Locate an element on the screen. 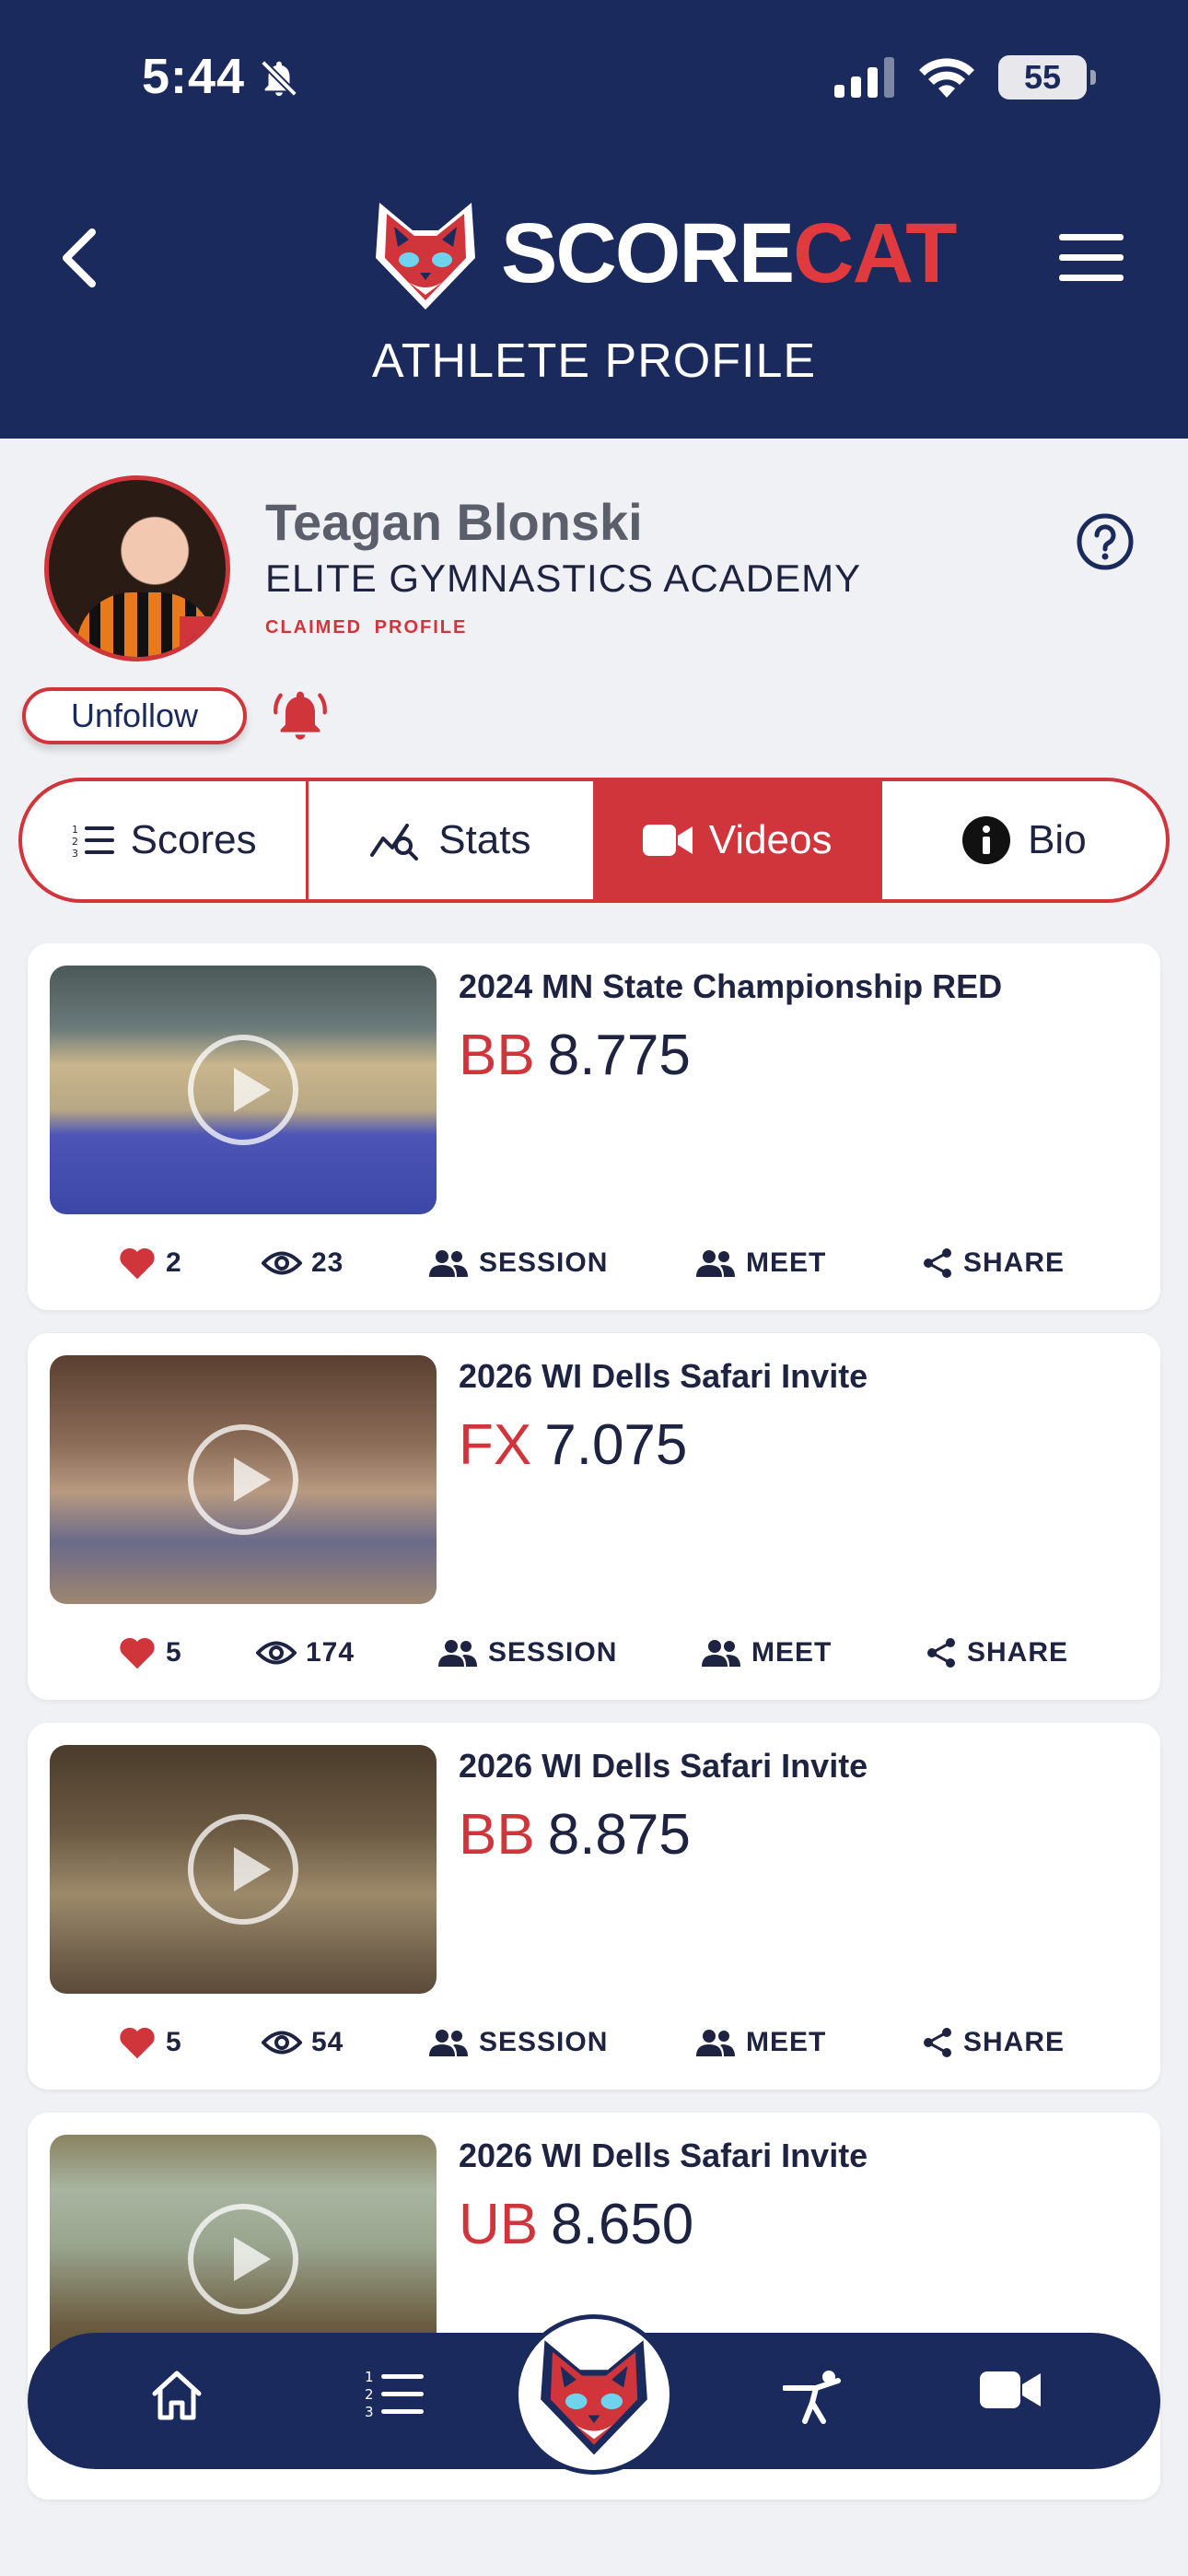 This screenshot has height=2576, width=1188. info-icon is located at coordinates (986, 840).